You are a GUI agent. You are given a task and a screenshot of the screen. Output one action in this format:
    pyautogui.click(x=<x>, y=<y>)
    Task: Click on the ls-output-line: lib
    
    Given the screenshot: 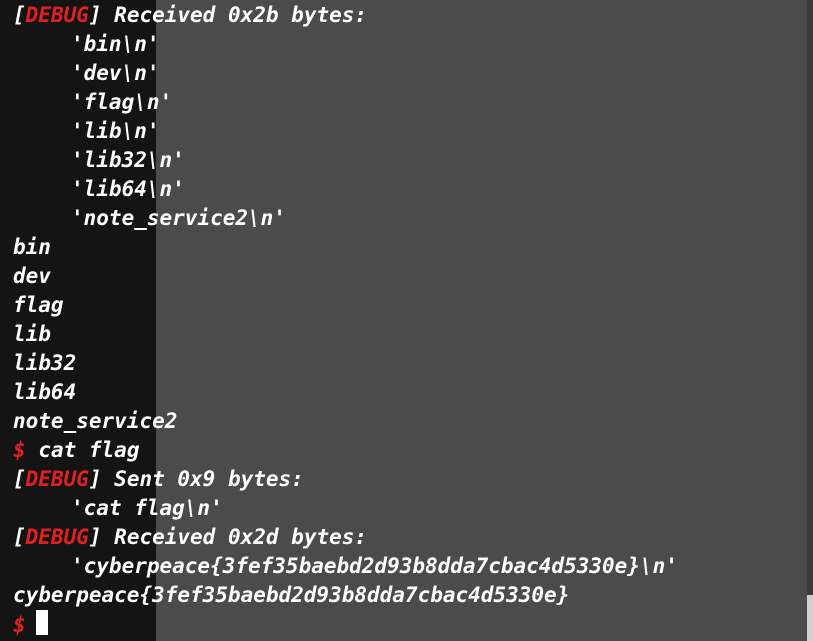 What is the action you would take?
    pyautogui.click(x=32, y=334)
    